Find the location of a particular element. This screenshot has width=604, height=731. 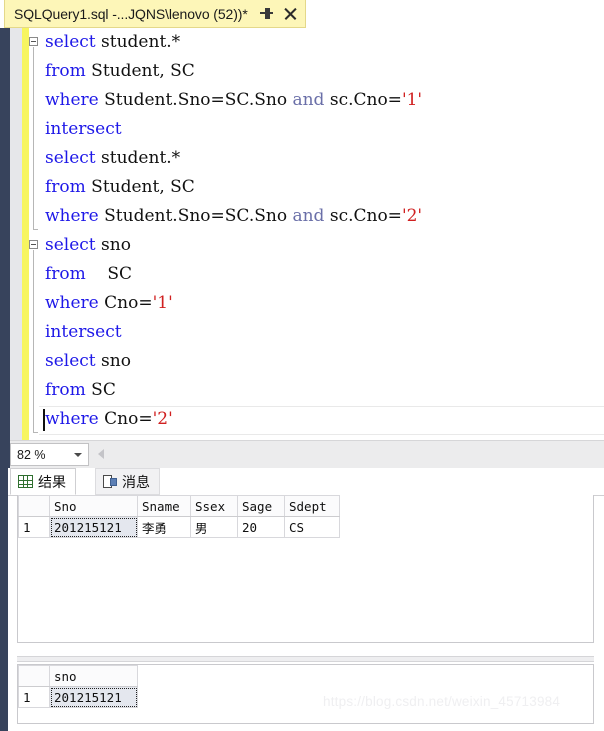

column-header: Sno is located at coordinates (93, 506).